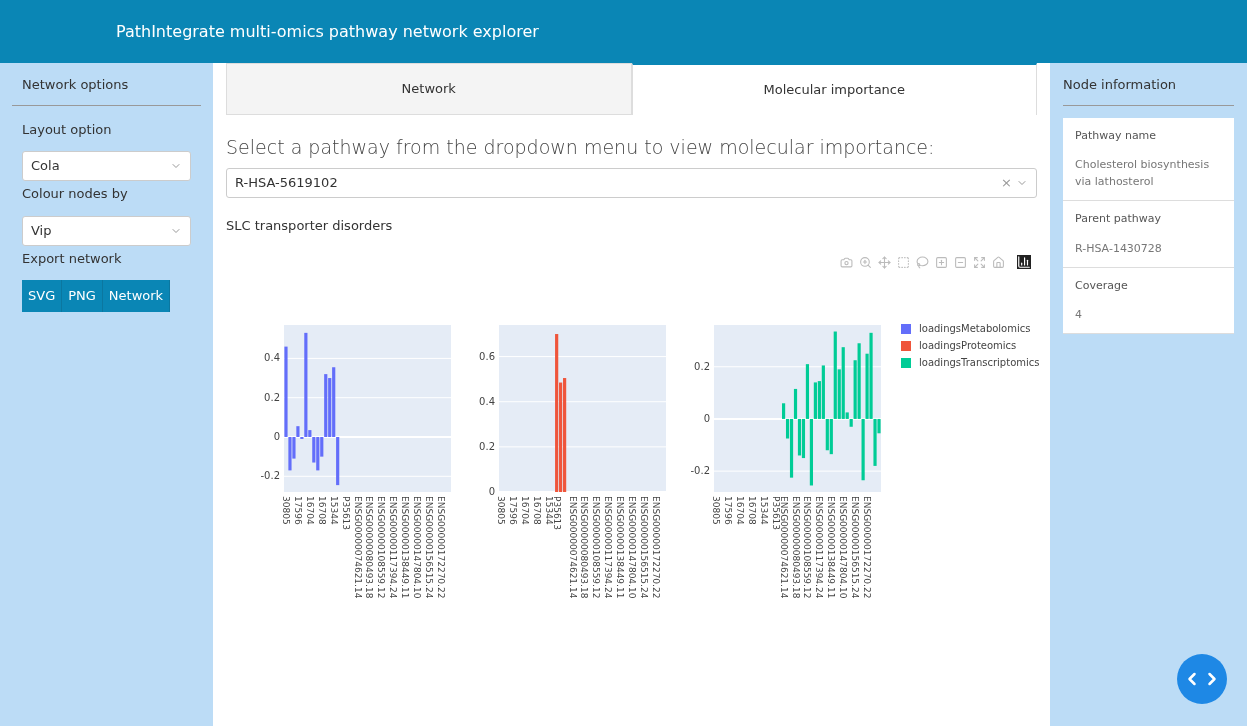 This screenshot has width=1247, height=726. I want to click on sidebar-title: Network options, so click(106, 90).